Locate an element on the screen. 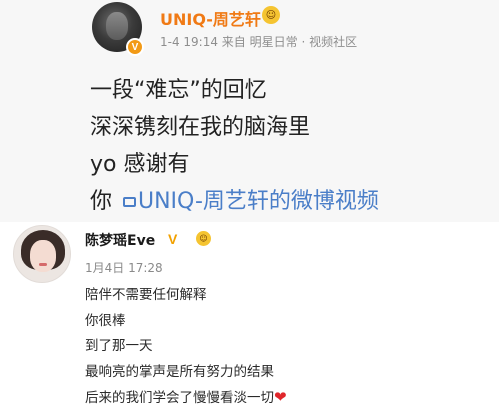 This screenshot has width=499, height=419. vip-badge-icon: V is located at coordinates (173, 239).